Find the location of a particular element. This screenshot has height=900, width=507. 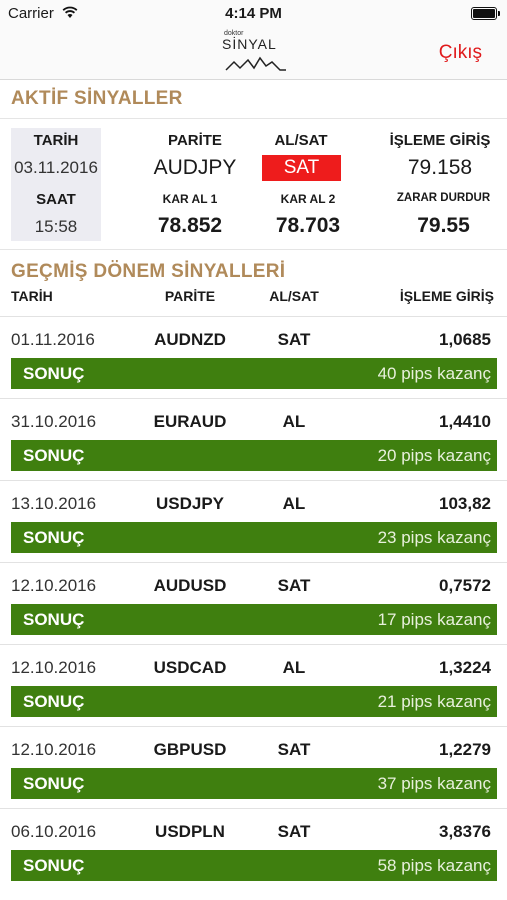

take-profit-2-label: KAR AL 2 is located at coordinates (308, 199).